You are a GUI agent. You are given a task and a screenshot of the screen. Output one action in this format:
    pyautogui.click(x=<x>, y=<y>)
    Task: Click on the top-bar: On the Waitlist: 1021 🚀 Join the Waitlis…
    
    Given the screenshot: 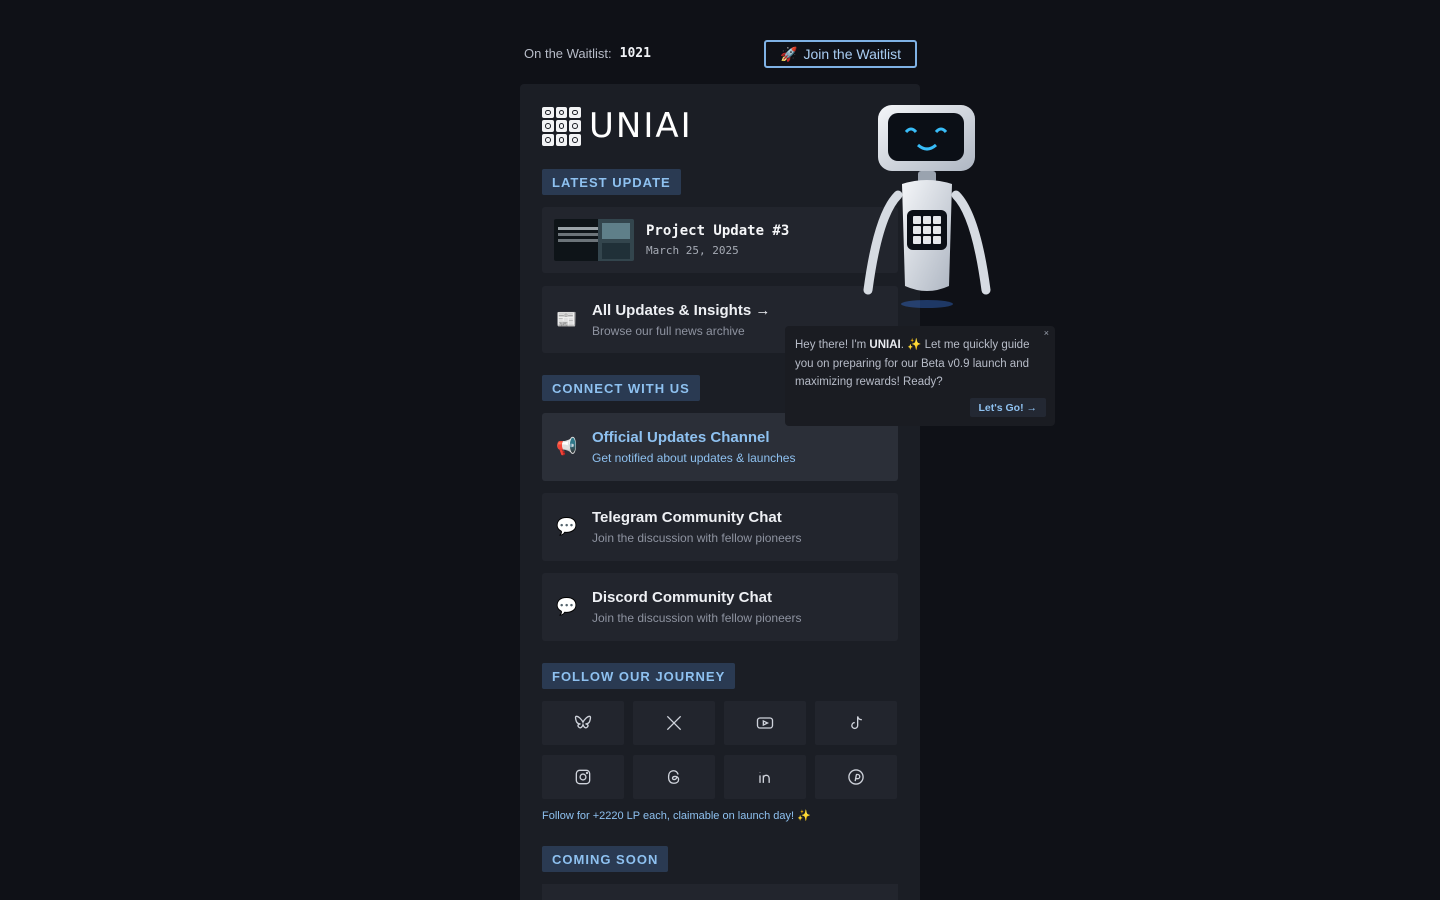 What is the action you would take?
    pyautogui.click(x=720, y=54)
    